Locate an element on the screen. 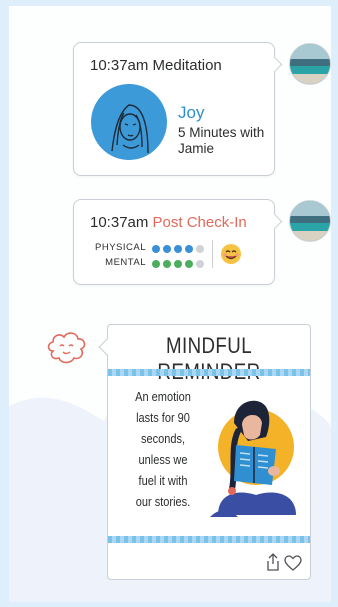  checkin-heading: 10:37am Post Check-In is located at coordinates (168, 222).